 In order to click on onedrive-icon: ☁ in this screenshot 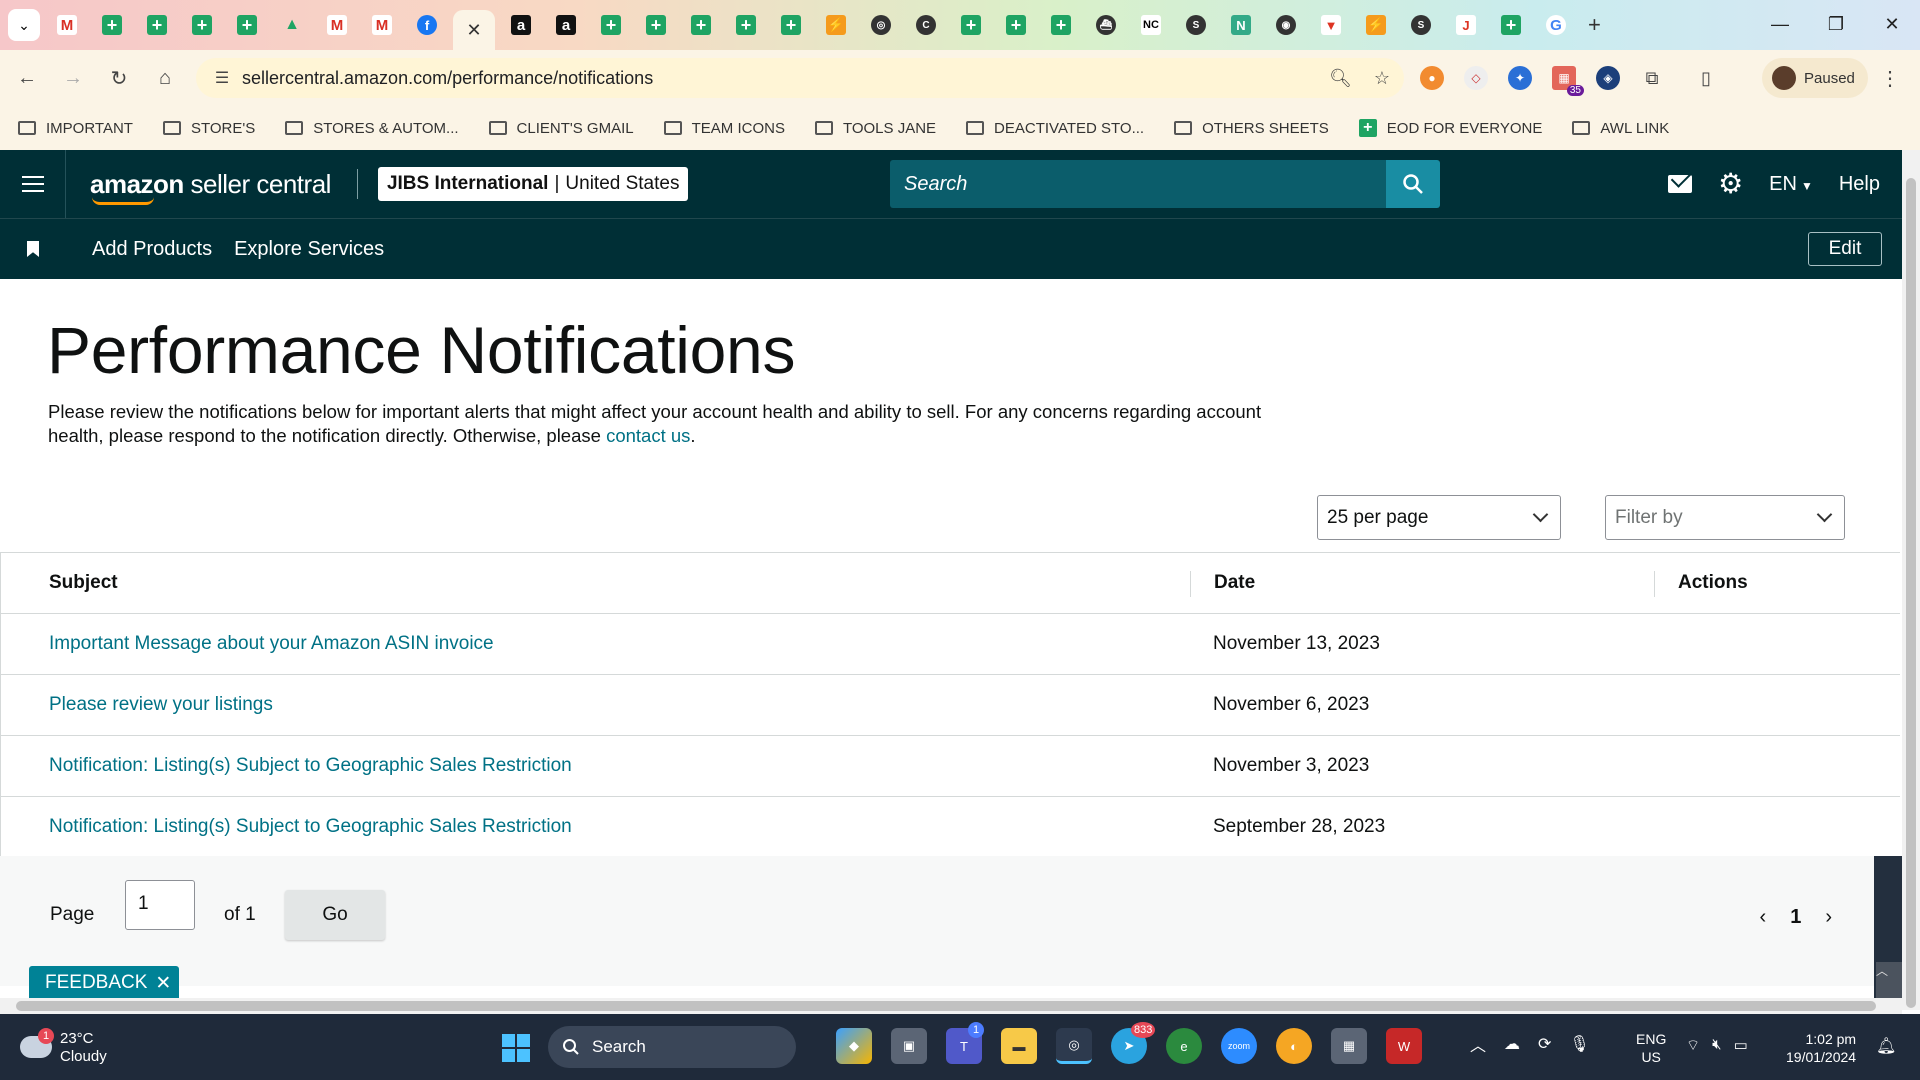, I will do `click(1512, 1044)`.